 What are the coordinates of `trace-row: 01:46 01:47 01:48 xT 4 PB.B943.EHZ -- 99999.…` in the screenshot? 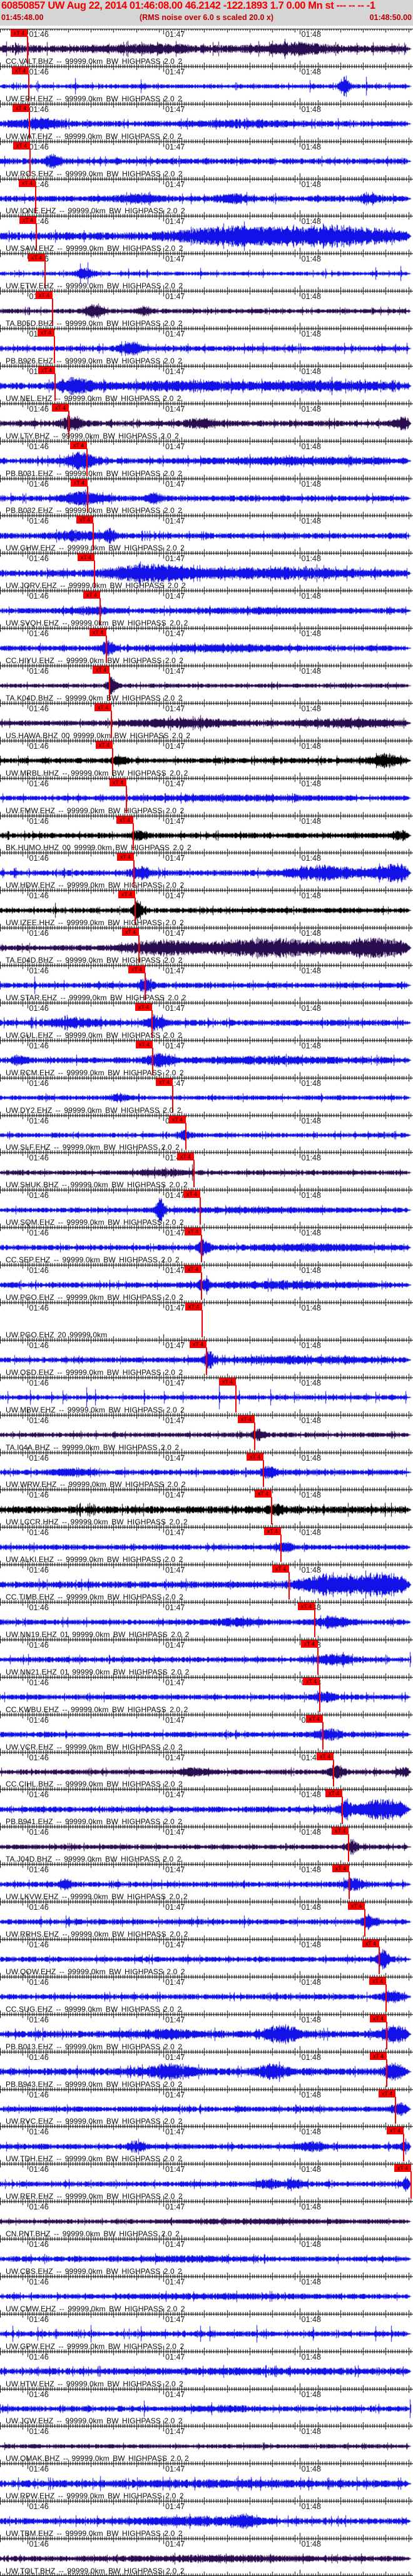 It's located at (206, 2070).